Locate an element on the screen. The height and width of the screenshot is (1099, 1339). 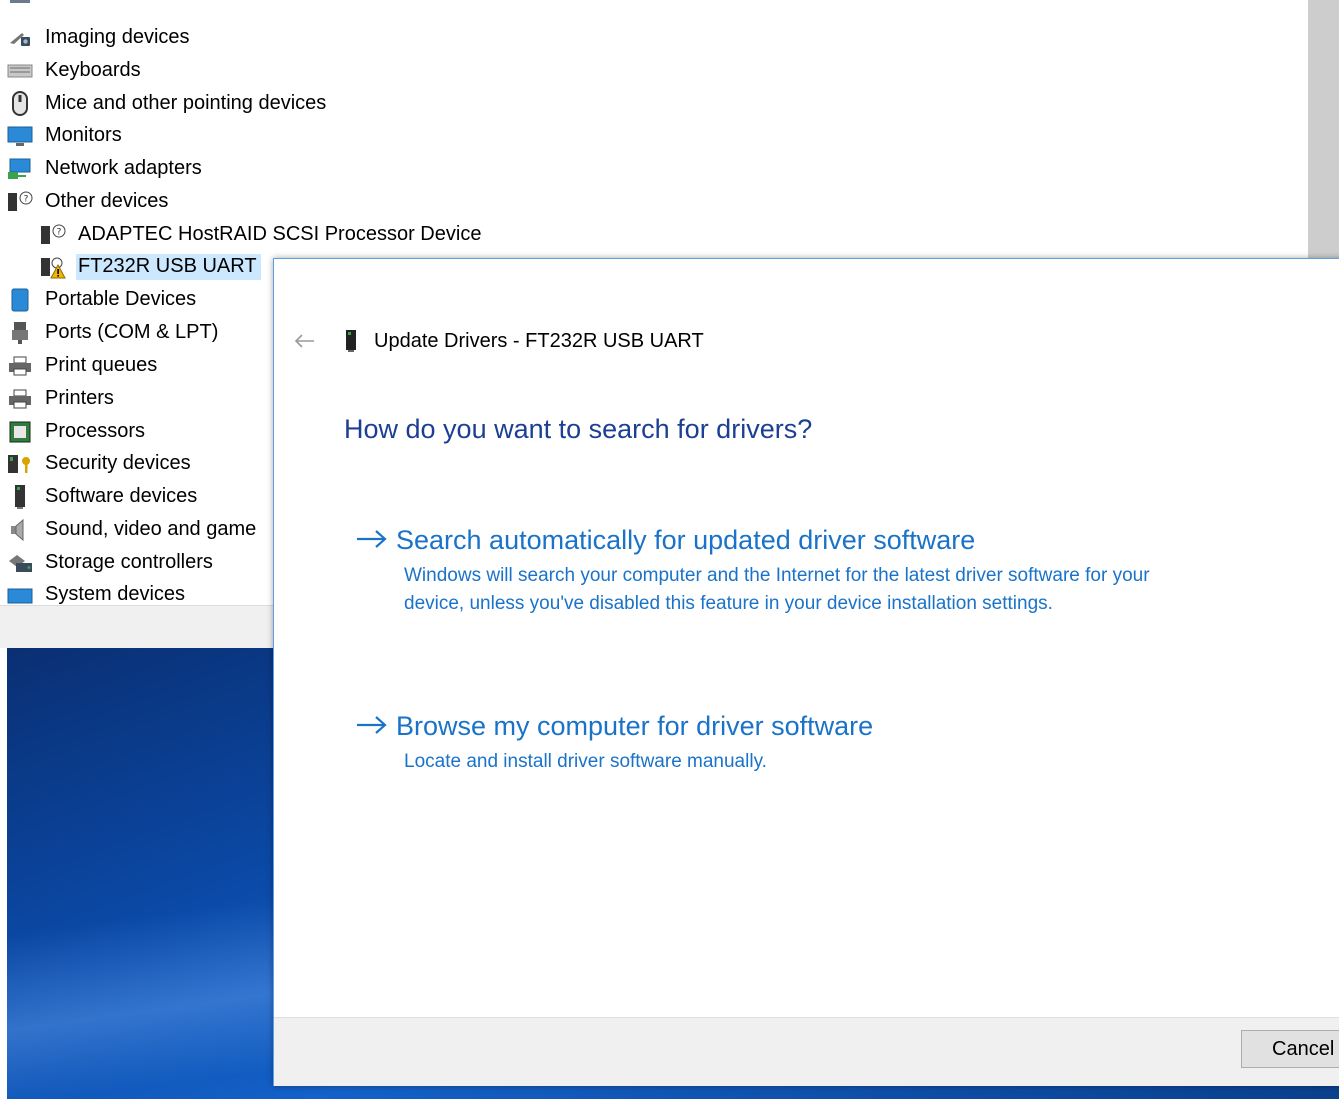
tree-item-ports: Ports (COM & LPT) is located at coordinates (114, 333).